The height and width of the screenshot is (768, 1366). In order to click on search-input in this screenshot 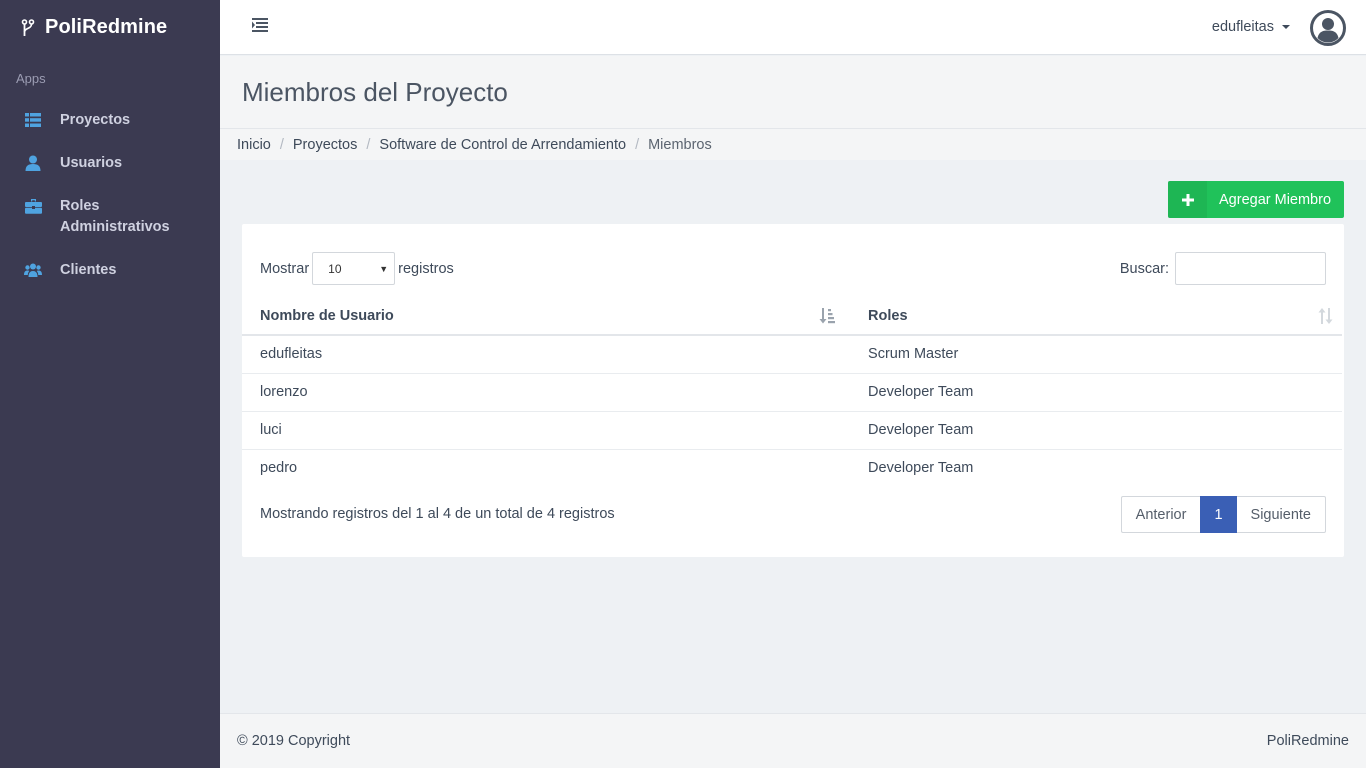, I will do `click(1250, 268)`.